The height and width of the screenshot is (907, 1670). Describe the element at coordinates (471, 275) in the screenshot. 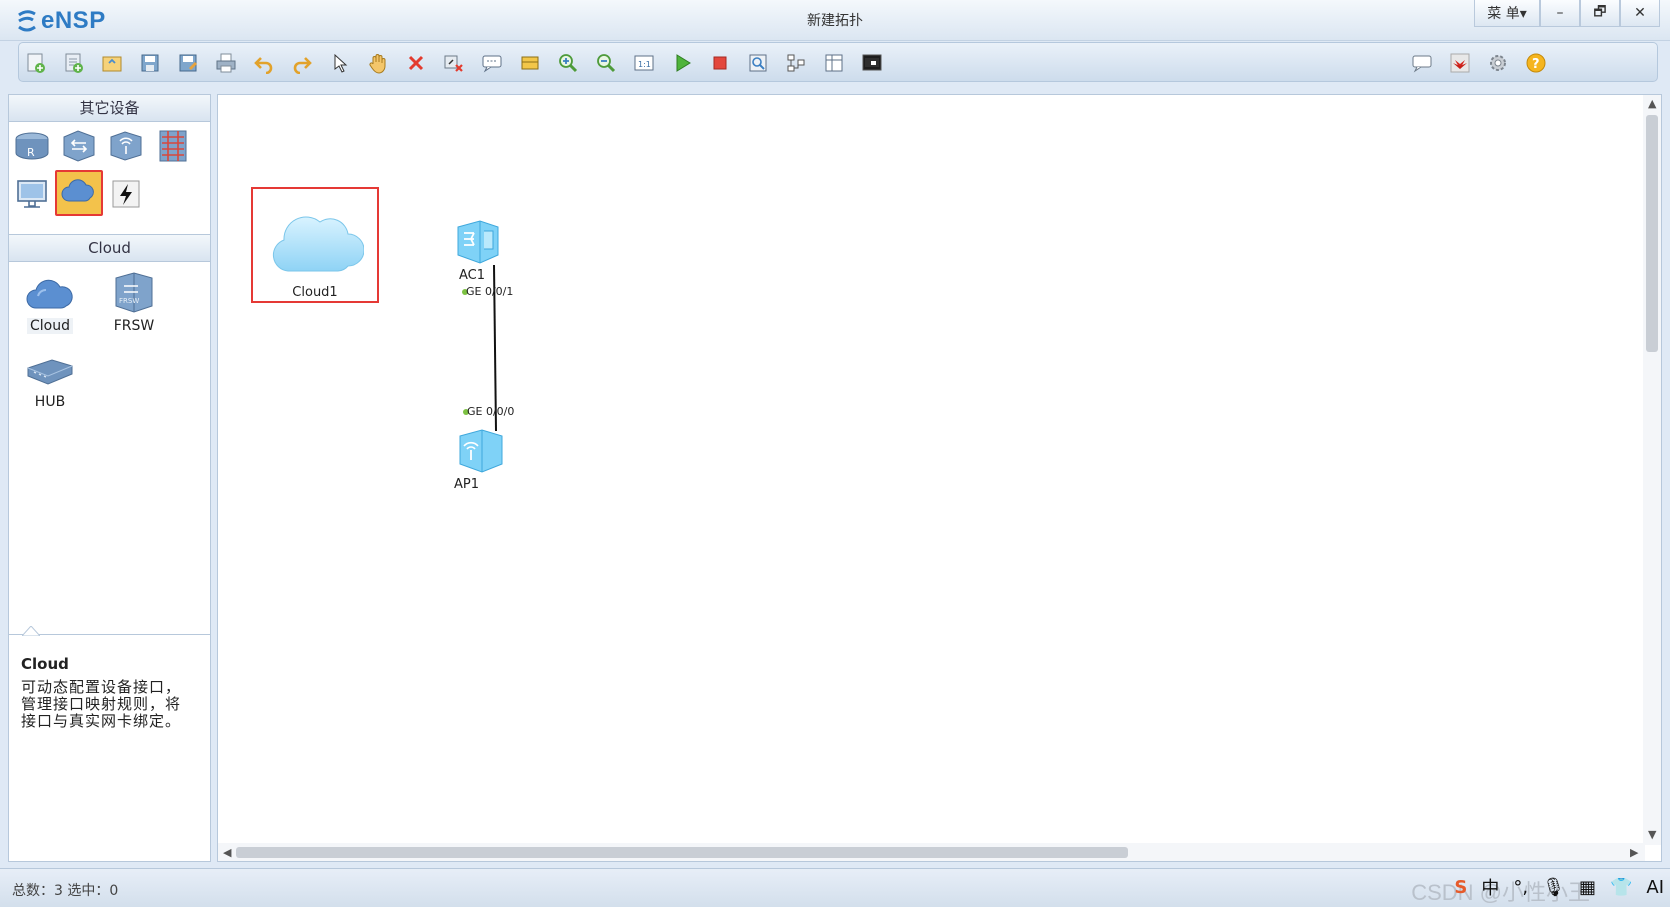

I see `node-label-ac1: AC1` at that location.